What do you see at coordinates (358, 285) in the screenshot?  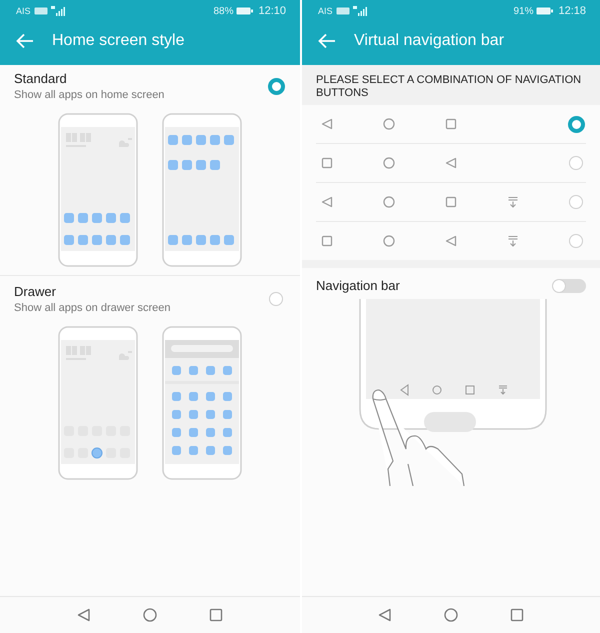 I see `setting-label: Navigation bar` at bounding box center [358, 285].